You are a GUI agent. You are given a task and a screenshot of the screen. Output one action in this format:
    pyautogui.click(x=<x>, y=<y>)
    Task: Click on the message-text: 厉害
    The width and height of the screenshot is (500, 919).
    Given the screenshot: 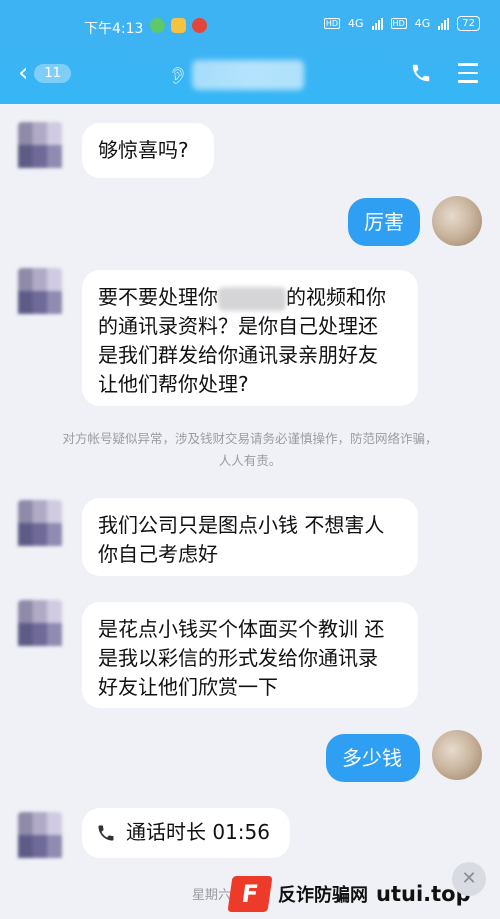 What is the action you would take?
    pyautogui.click(x=384, y=222)
    